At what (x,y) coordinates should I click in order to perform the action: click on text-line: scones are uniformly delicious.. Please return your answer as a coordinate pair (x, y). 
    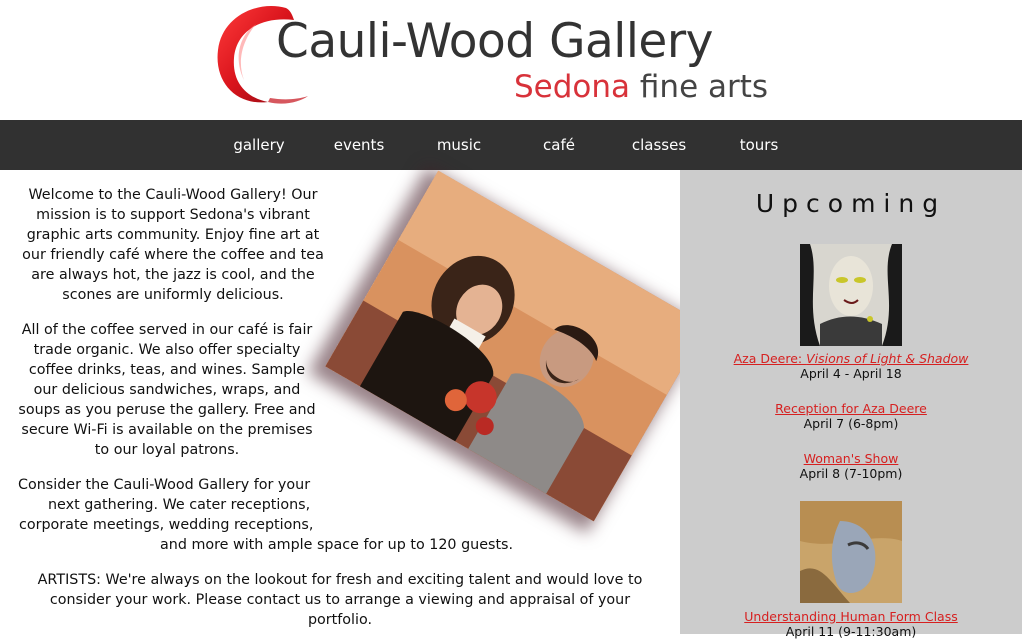
    Looking at the image, I should click on (173, 295).